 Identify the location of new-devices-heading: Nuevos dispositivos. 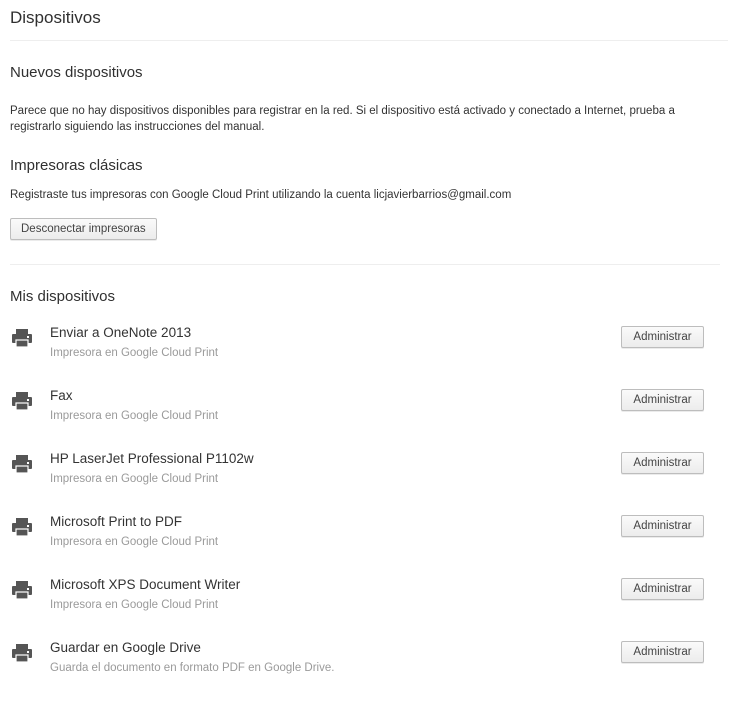
(76, 72).